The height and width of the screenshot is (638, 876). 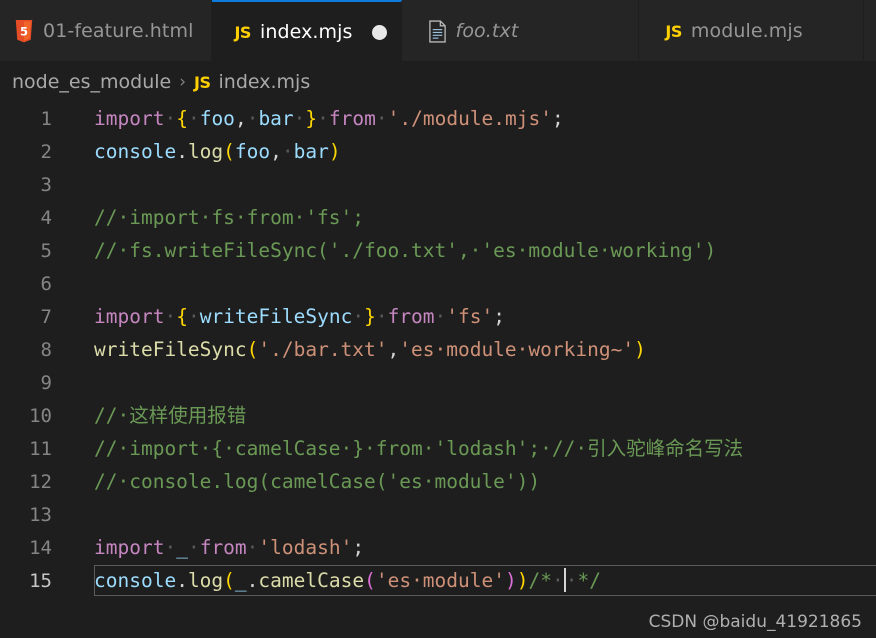 I want to click on code-text: import·_·from·'lodash';, so click(x=485, y=547).